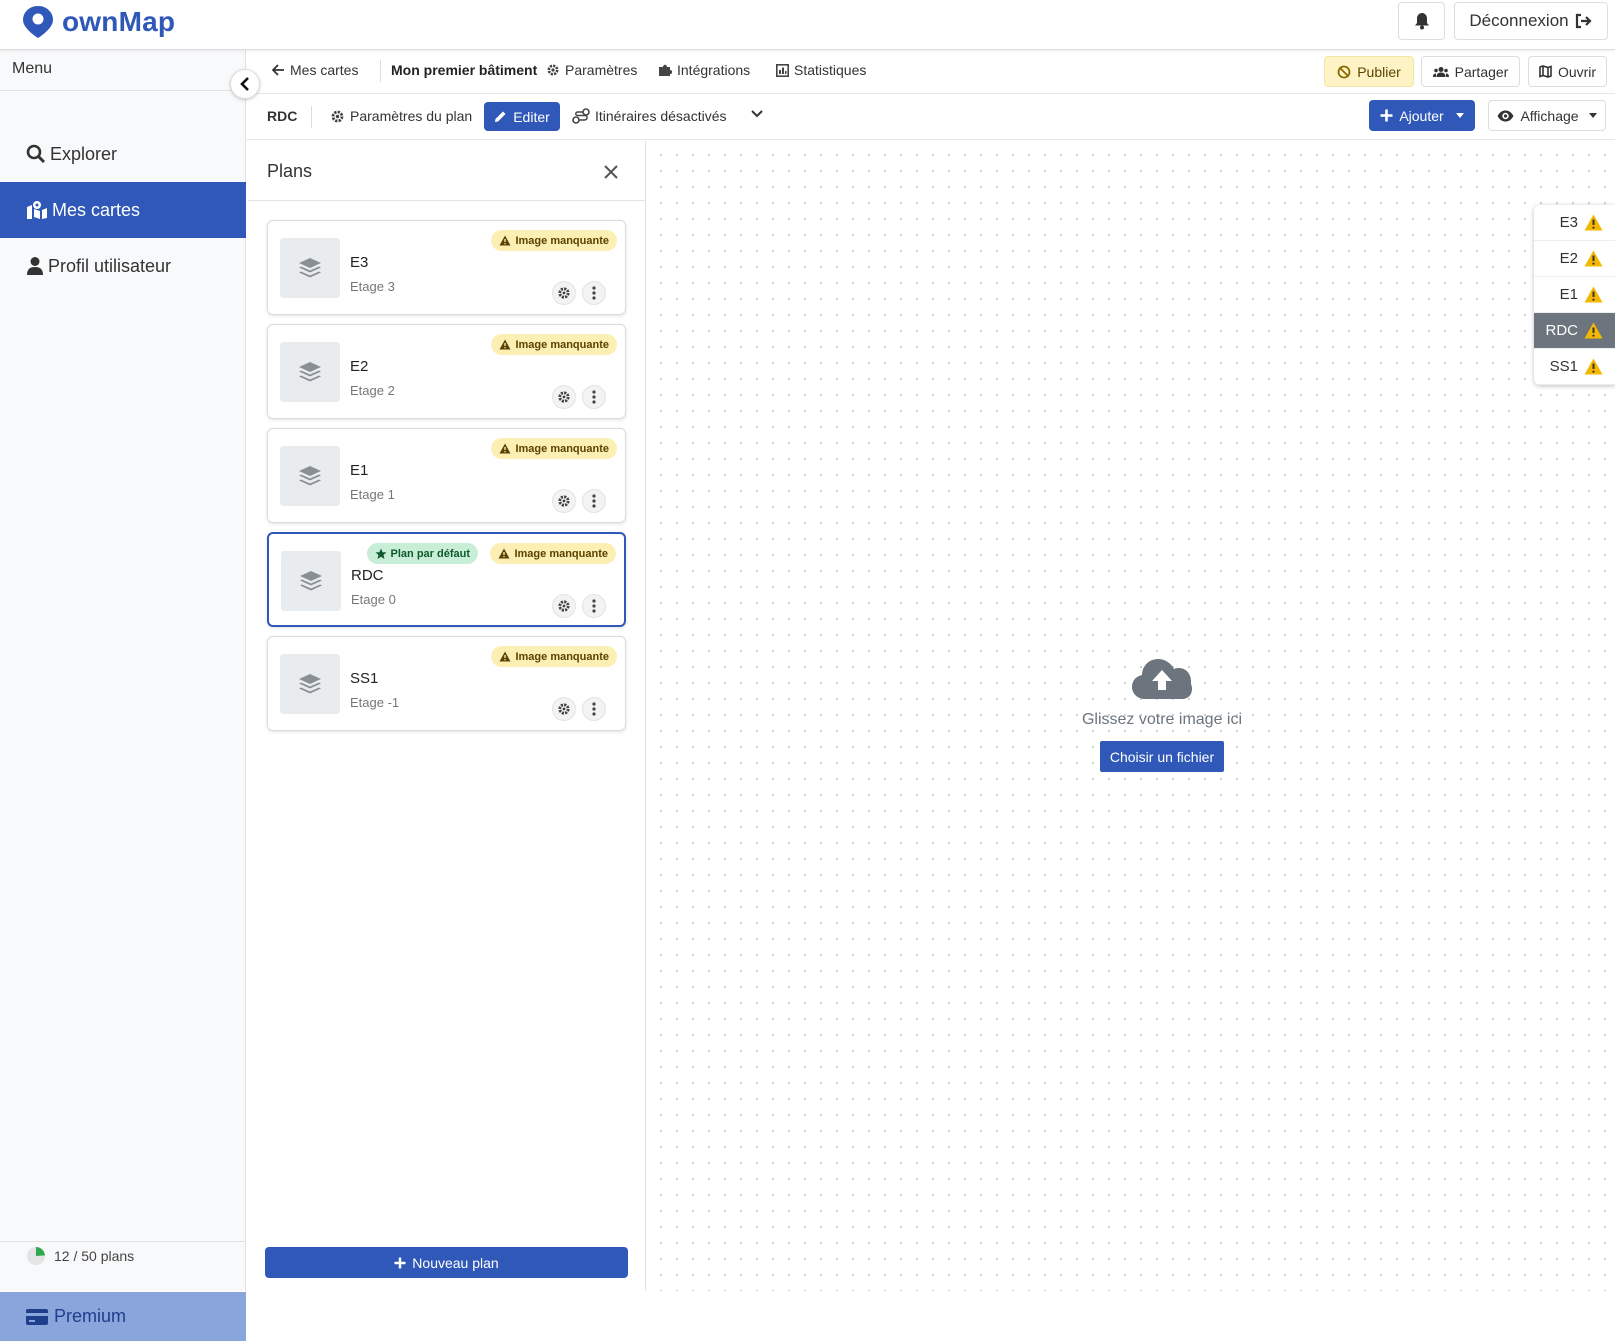  Describe the element at coordinates (359, 470) in the screenshot. I see `plan-name: E1` at that location.